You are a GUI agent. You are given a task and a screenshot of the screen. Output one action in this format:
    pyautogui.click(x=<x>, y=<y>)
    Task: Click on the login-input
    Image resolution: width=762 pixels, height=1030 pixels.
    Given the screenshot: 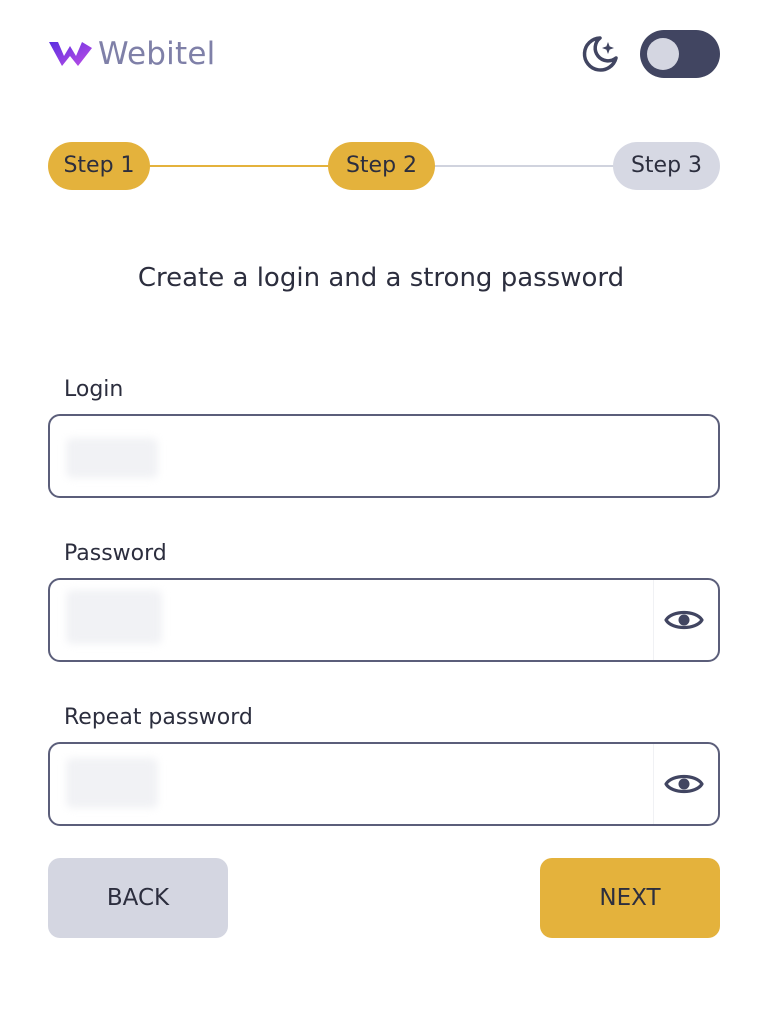 What is the action you would take?
    pyautogui.click(x=346, y=456)
    